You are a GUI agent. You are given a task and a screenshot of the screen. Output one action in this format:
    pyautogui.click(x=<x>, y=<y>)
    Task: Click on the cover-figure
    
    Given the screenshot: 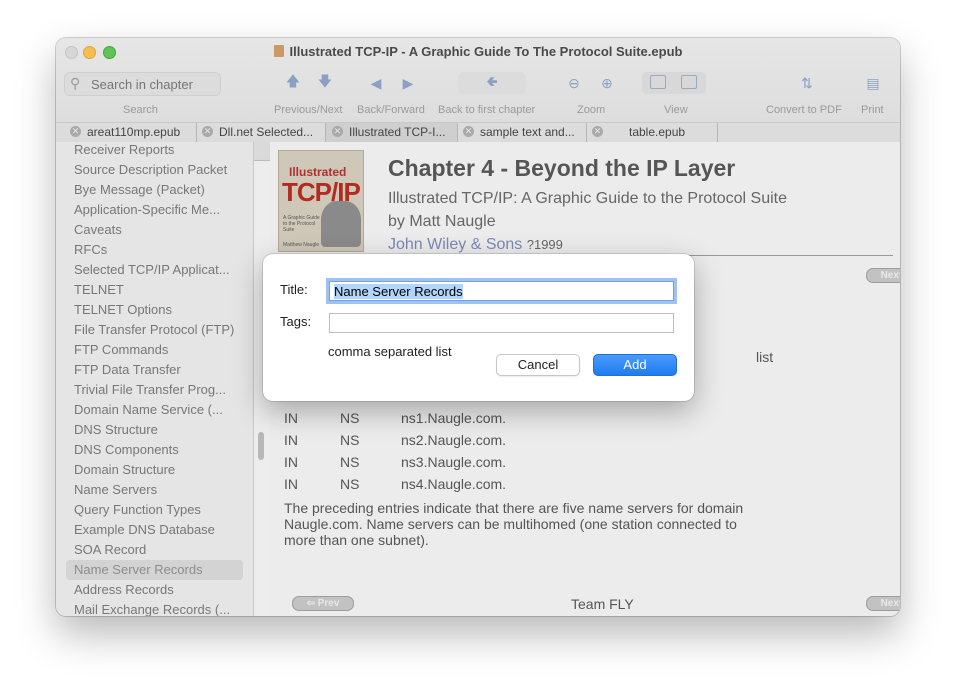 What is the action you would take?
    pyautogui.click(x=341, y=224)
    